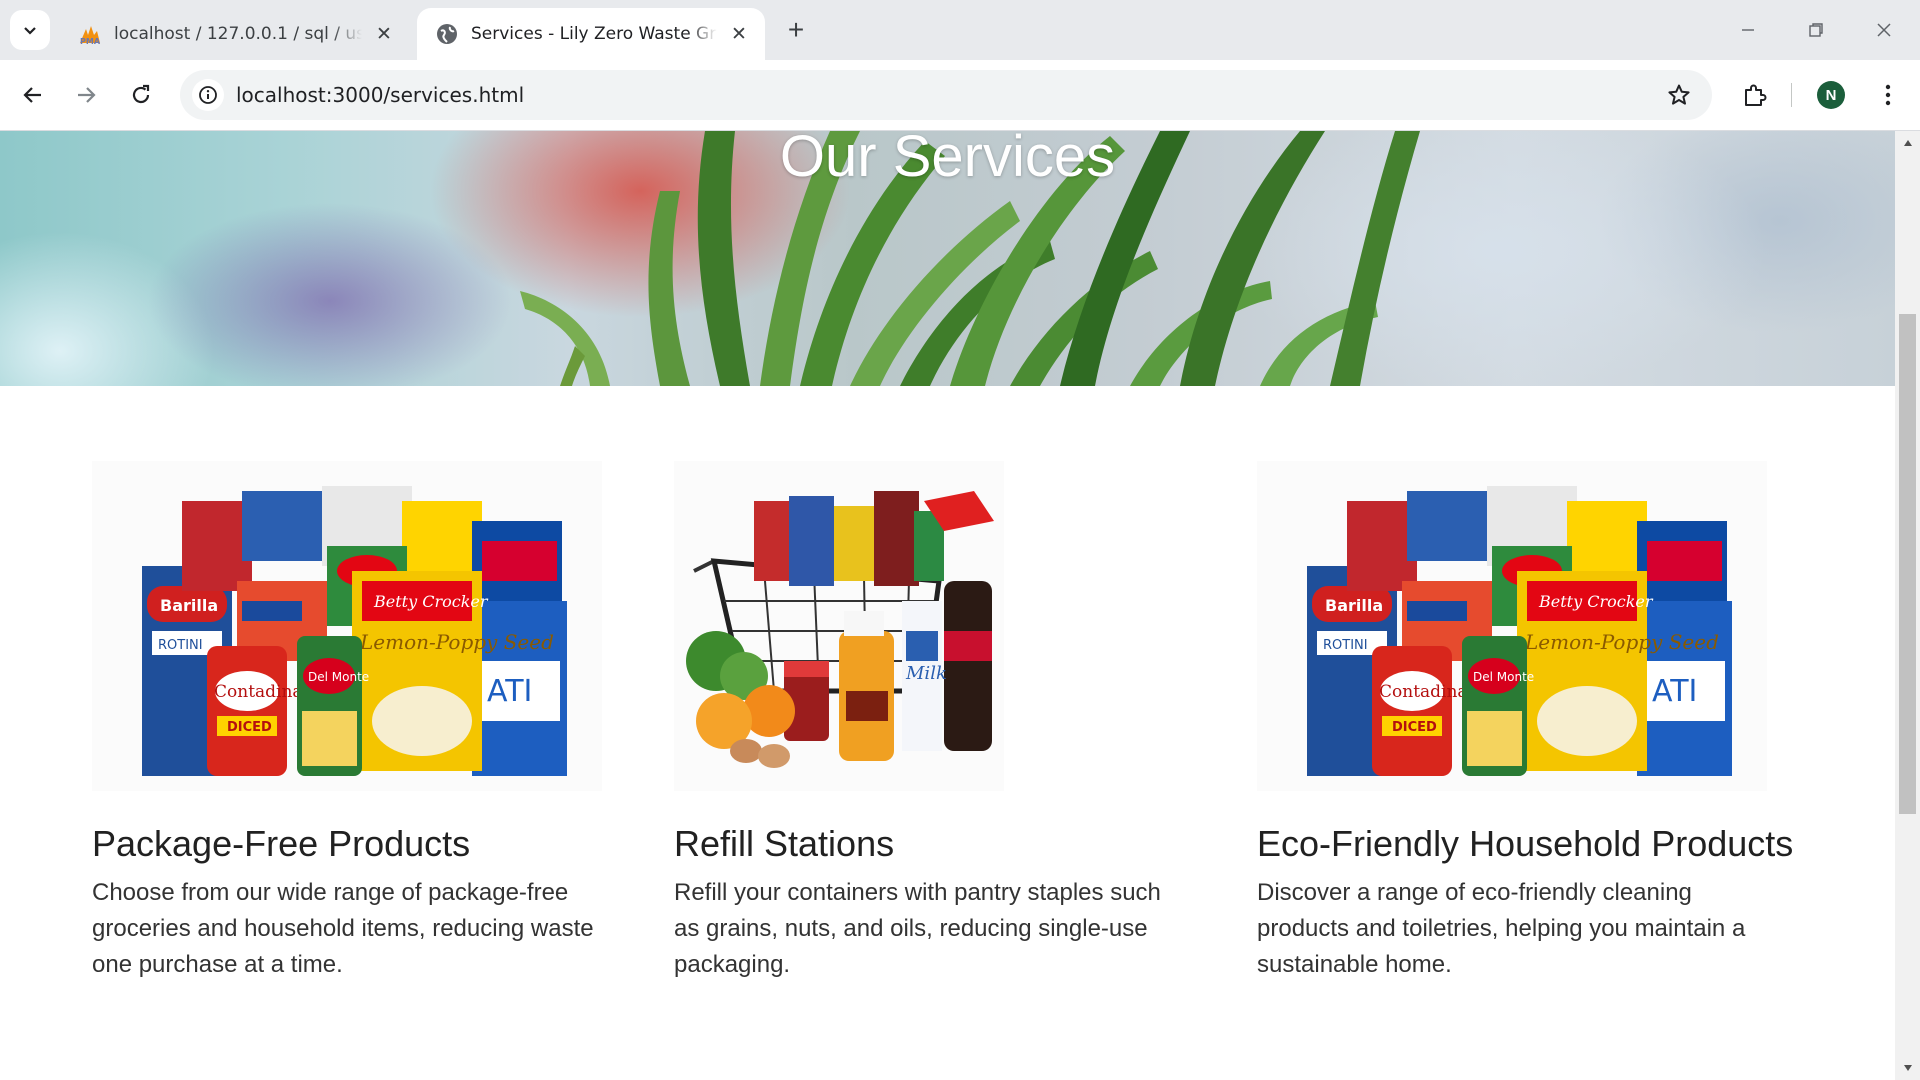 The image size is (1920, 1080). I want to click on url-text: localhost:3000/services.html, so click(380, 95).